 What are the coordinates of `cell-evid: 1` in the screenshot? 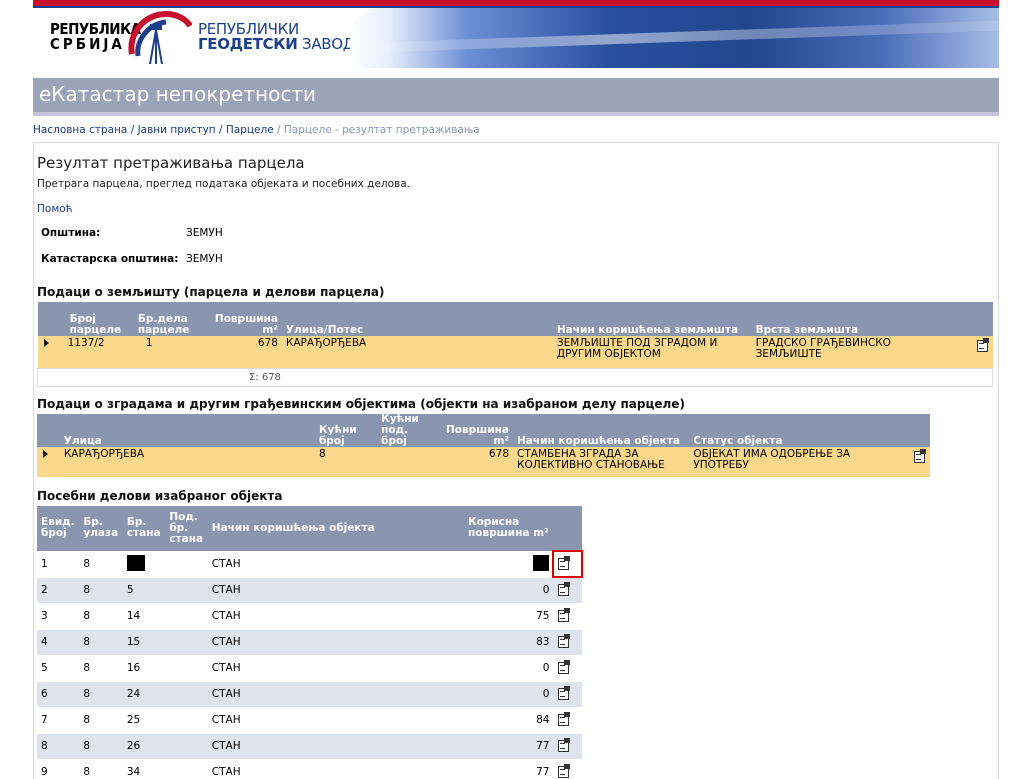 It's located at (58, 564).